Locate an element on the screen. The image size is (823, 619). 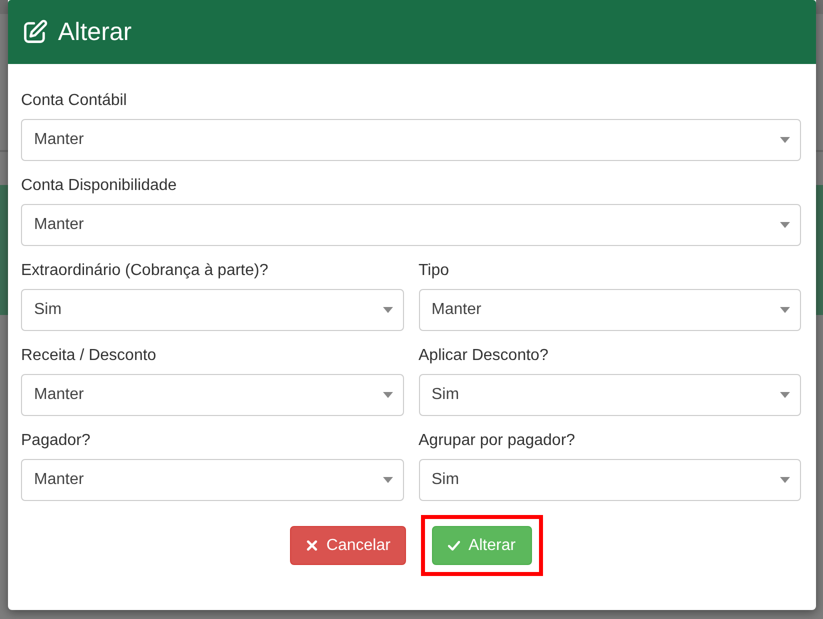
field-label: Receita / Desconto is located at coordinates (89, 356).